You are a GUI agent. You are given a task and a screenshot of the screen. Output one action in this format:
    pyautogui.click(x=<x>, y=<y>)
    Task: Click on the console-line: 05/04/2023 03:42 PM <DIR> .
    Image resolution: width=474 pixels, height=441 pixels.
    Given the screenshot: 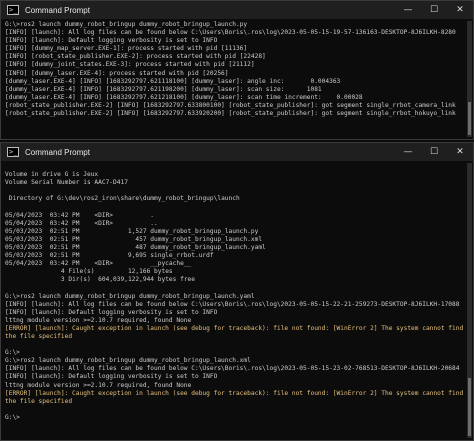 What is the action you would take?
    pyautogui.click(x=80, y=215)
    